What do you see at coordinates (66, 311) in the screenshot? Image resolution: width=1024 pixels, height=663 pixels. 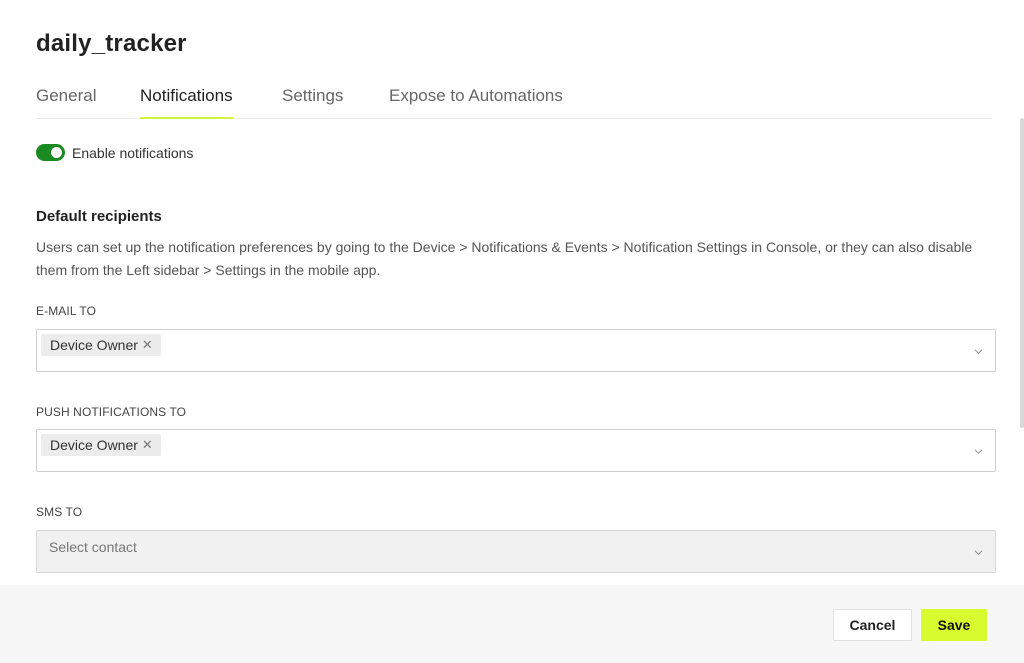 I see `email-to-label: E-MAIL TO` at bounding box center [66, 311].